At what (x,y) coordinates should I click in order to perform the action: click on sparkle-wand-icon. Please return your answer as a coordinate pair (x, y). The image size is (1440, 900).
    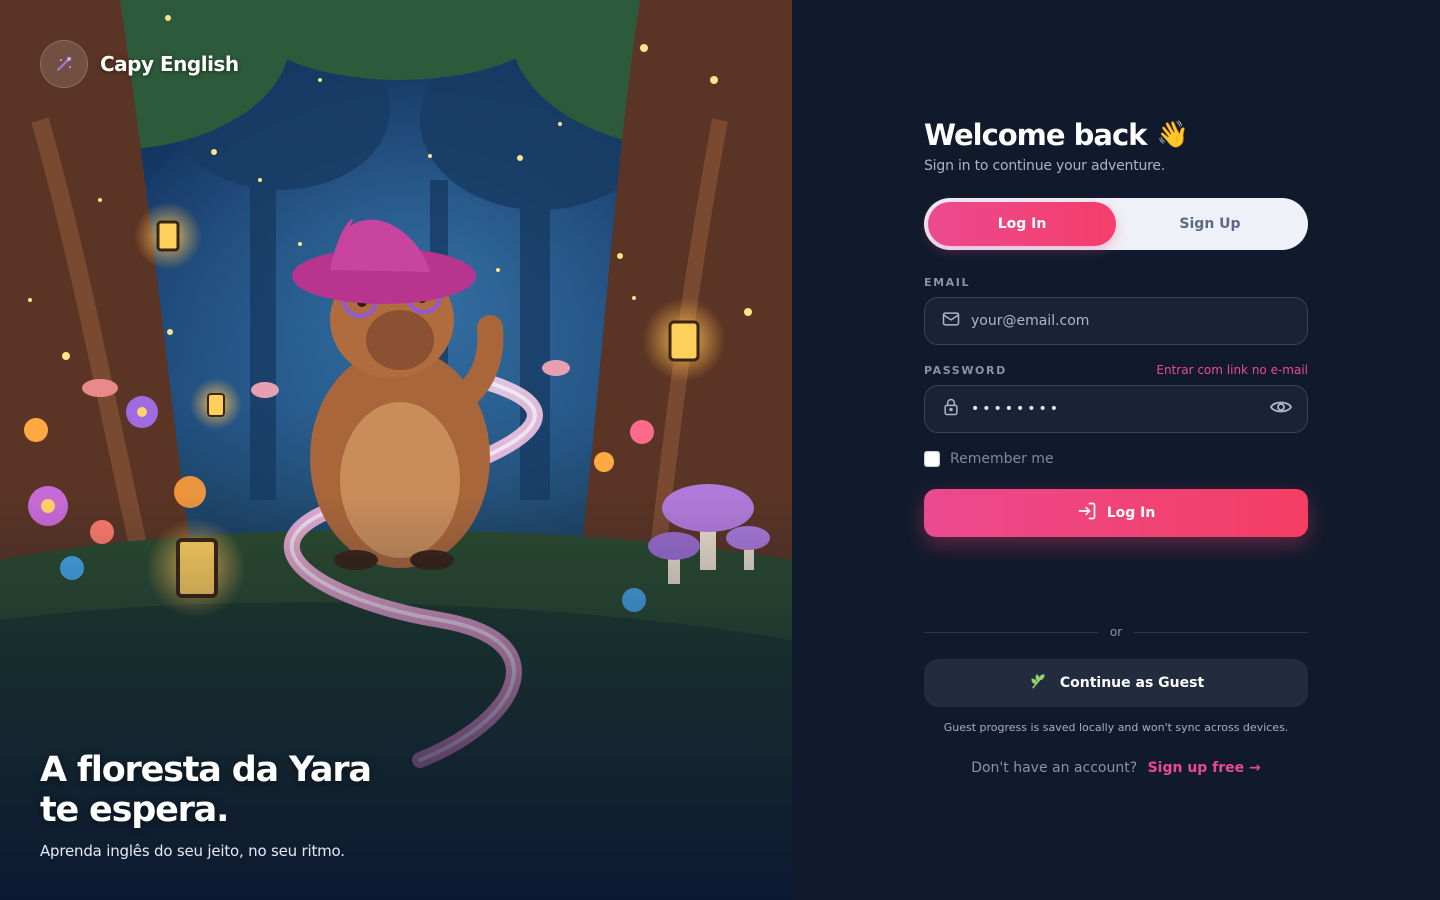
    Looking at the image, I should click on (64, 64).